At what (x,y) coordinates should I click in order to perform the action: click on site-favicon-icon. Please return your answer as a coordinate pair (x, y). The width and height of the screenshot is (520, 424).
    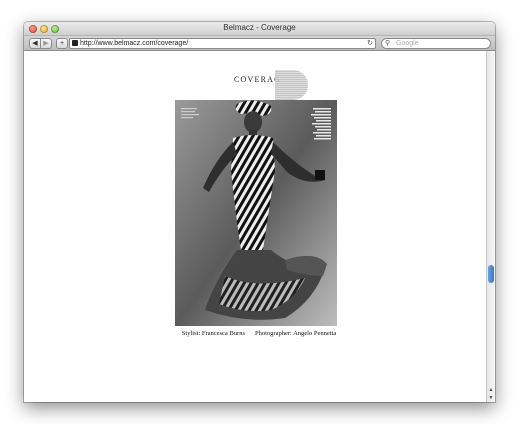
    Looking at the image, I should click on (75, 43).